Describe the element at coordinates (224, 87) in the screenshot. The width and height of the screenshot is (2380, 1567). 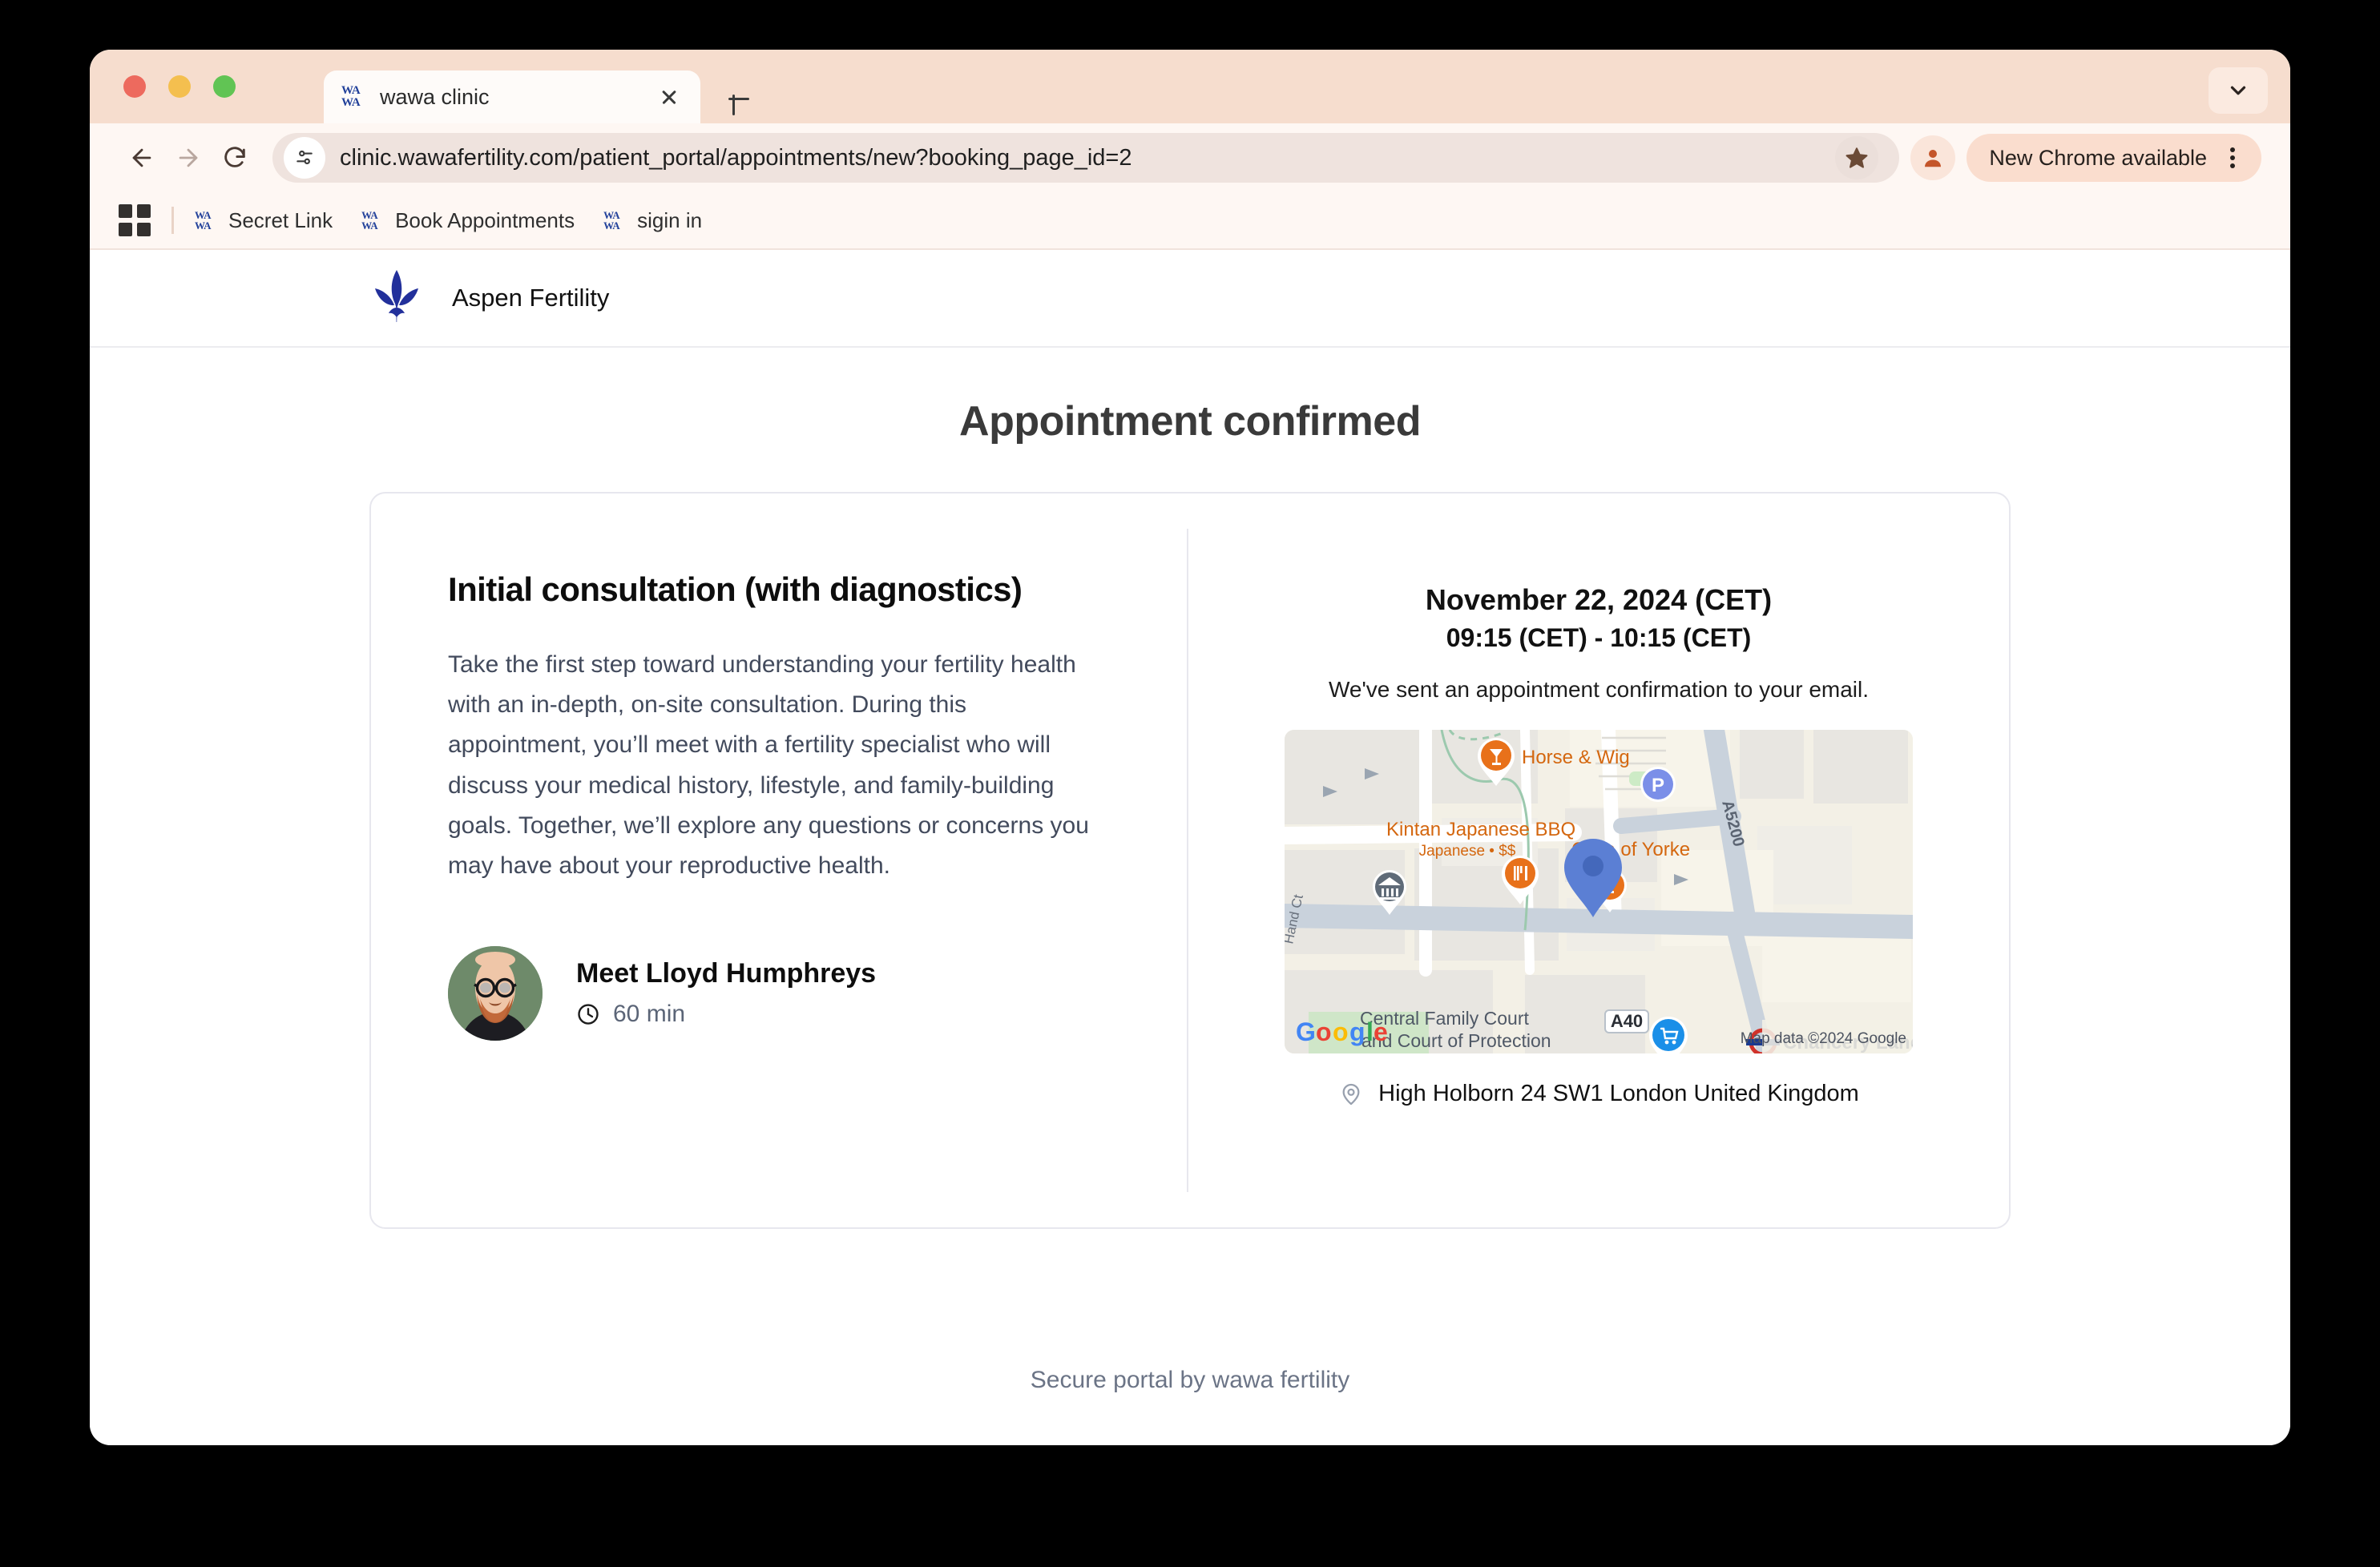
I see `maximize-window-button` at that location.